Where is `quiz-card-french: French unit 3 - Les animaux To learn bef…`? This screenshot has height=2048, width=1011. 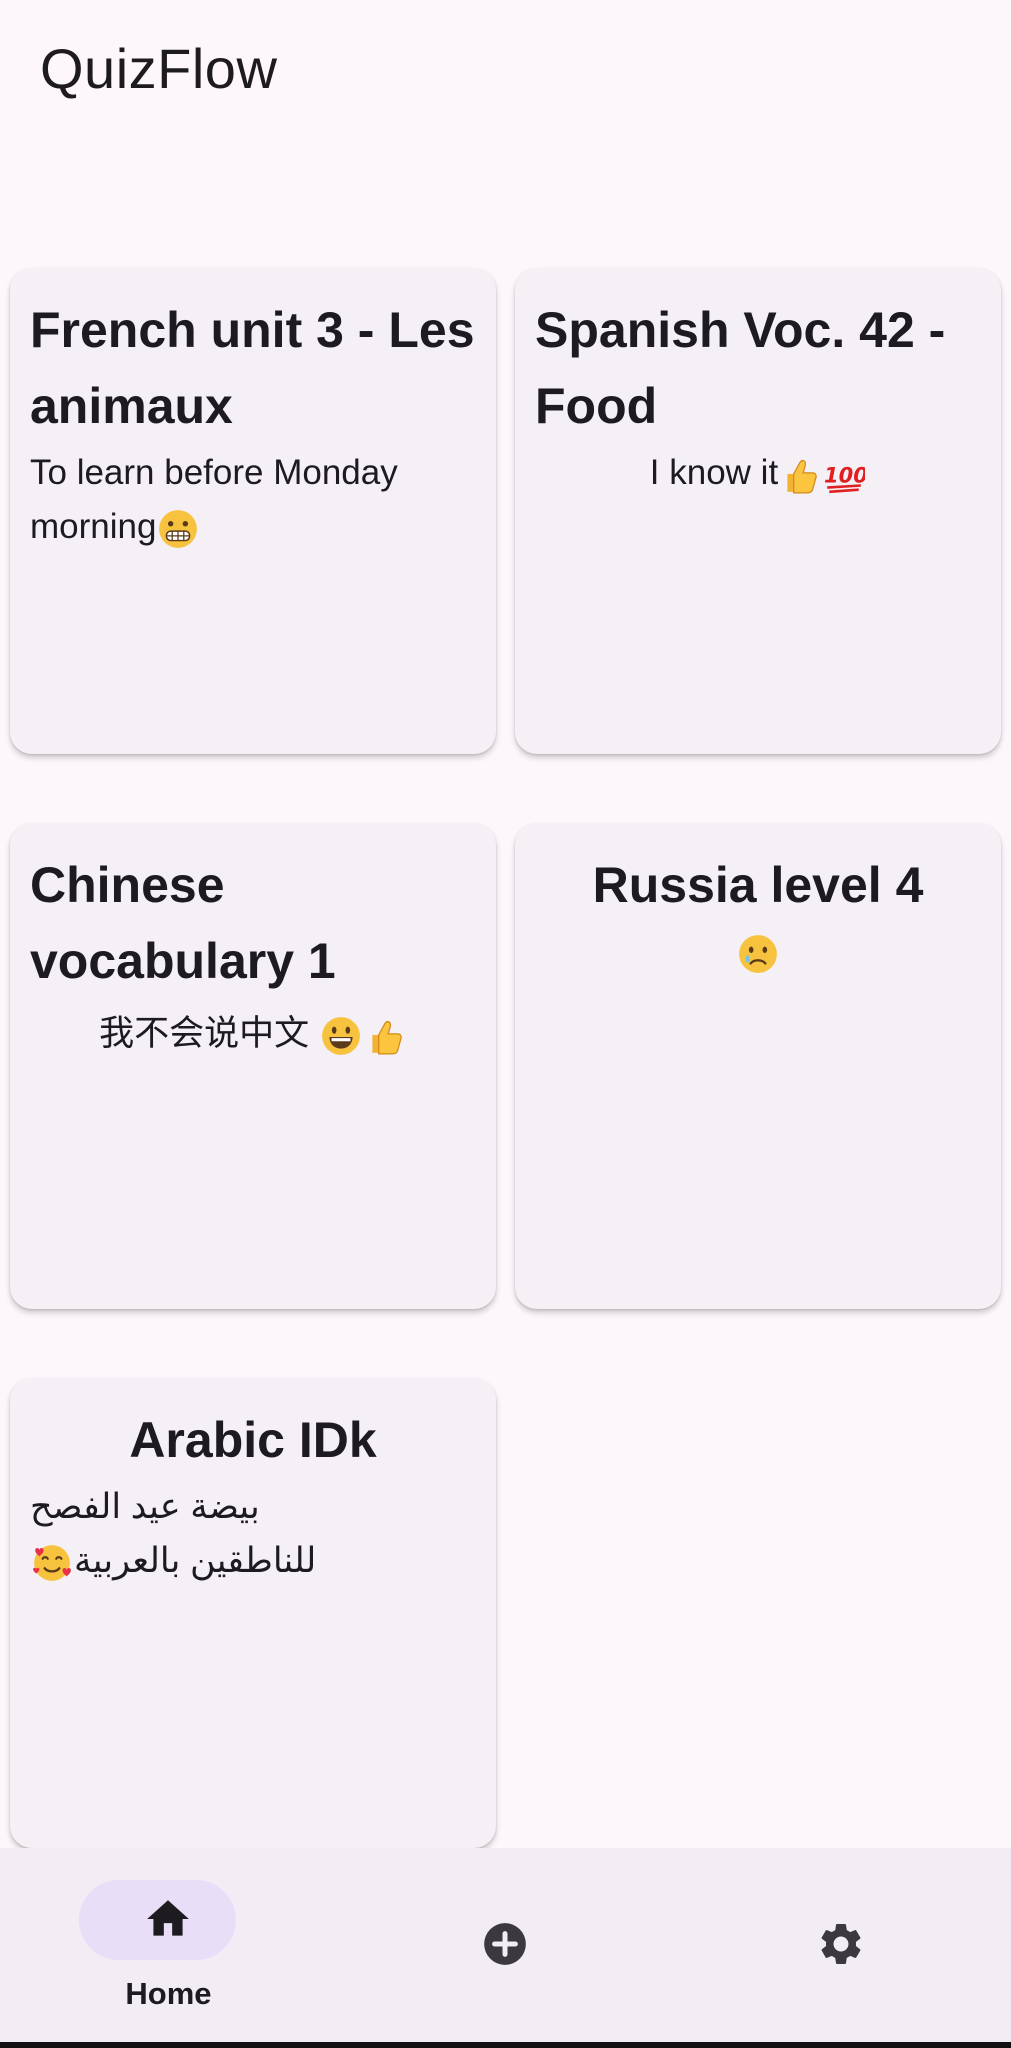
quiz-card-french: French unit 3 - Les animaux To learn bef… is located at coordinates (253, 511).